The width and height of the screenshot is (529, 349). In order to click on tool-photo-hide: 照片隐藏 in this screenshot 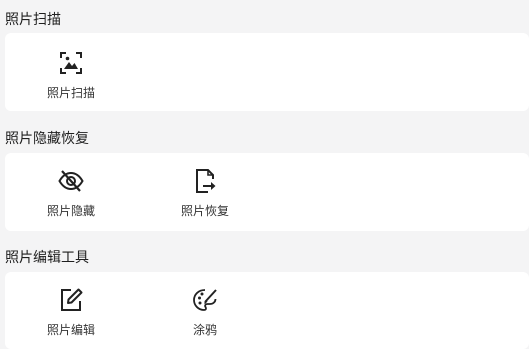, I will do `click(71, 192)`.